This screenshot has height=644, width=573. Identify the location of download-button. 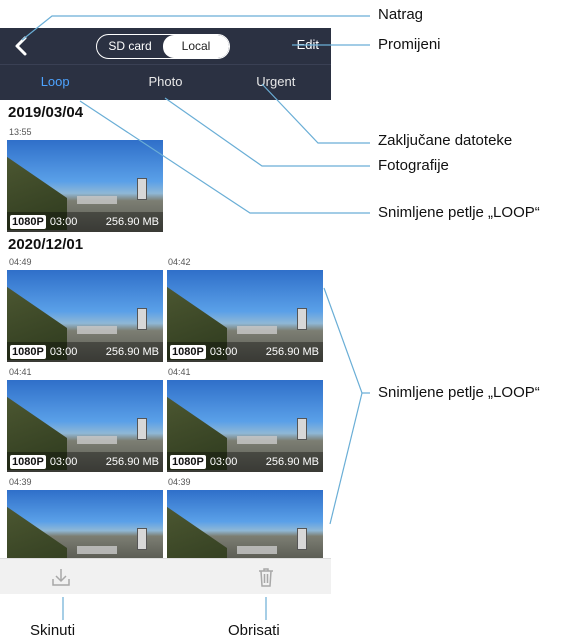
(61, 577).